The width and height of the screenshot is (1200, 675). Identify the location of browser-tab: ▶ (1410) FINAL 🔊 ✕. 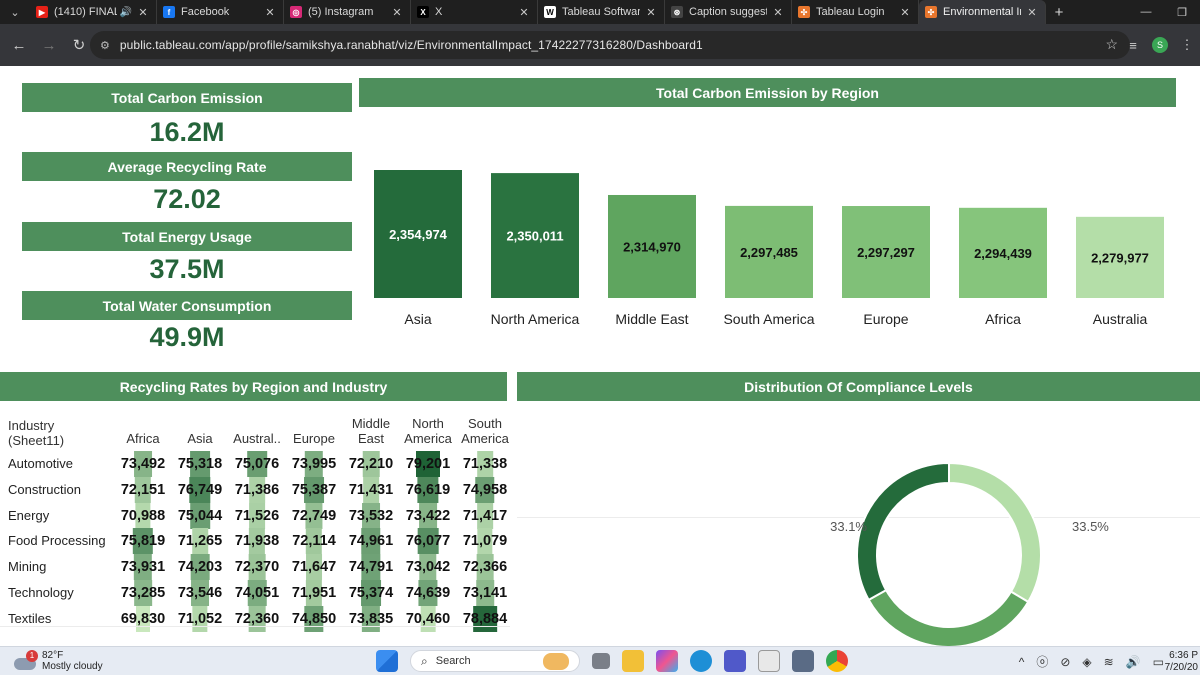
(93, 12).